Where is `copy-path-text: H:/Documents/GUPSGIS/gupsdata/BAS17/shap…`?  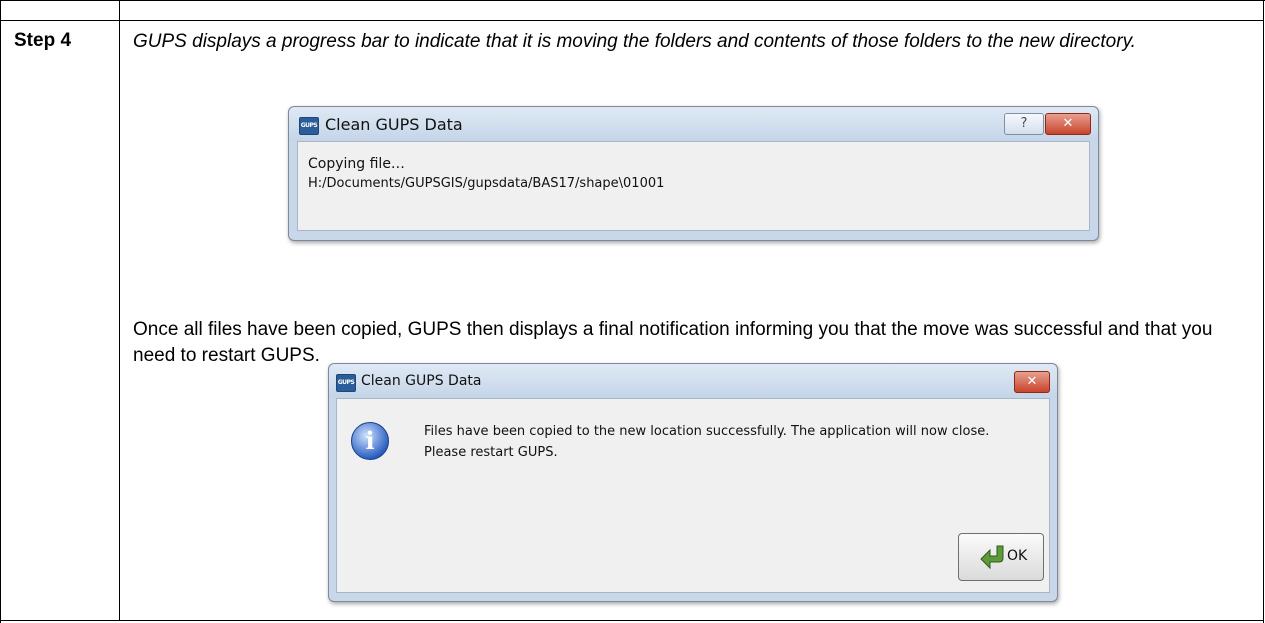 copy-path-text: H:/Documents/GUPSGIS/gupsdata/BAS17/shap… is located at coordinates (486, 183).